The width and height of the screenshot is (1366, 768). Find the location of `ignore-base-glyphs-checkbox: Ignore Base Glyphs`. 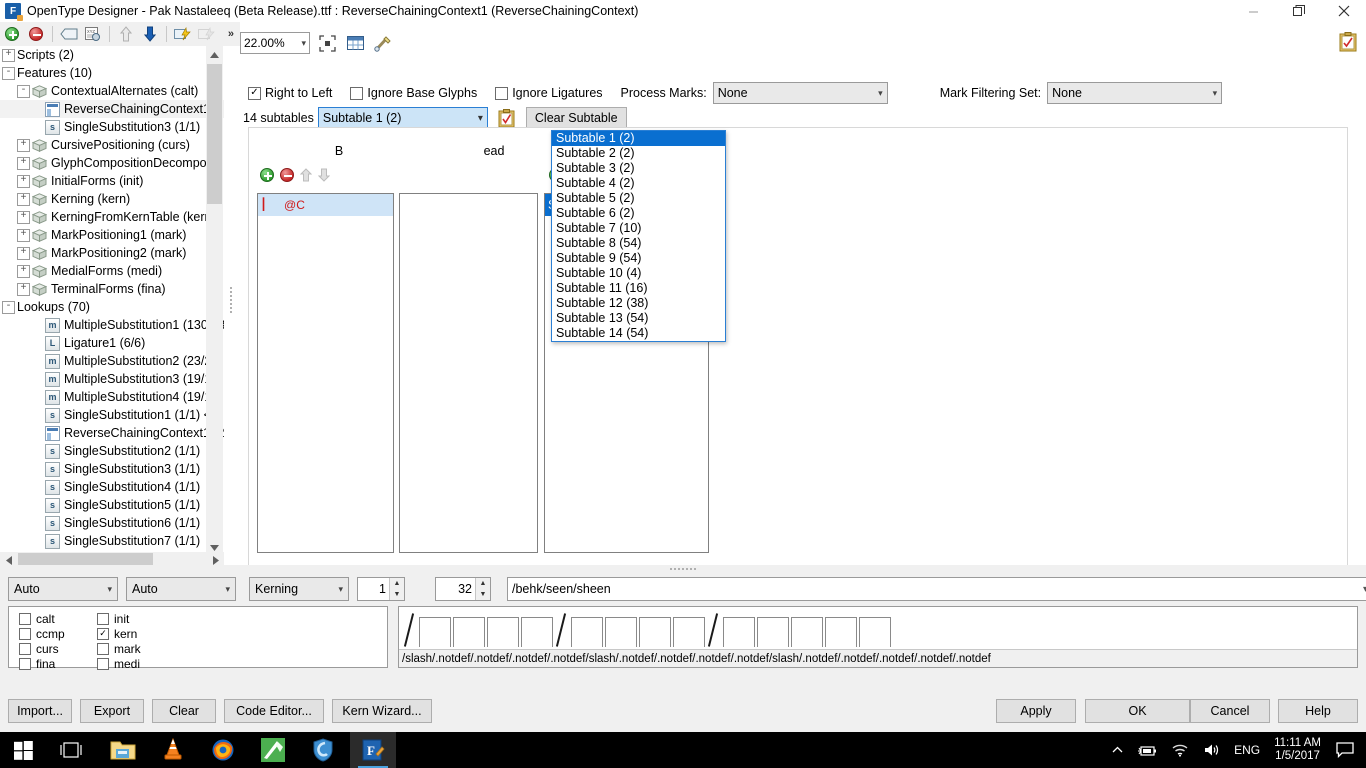

ignore-base-glyphs-checkbox: Ignore Base Glyphs is located at coordinates (413, 93).